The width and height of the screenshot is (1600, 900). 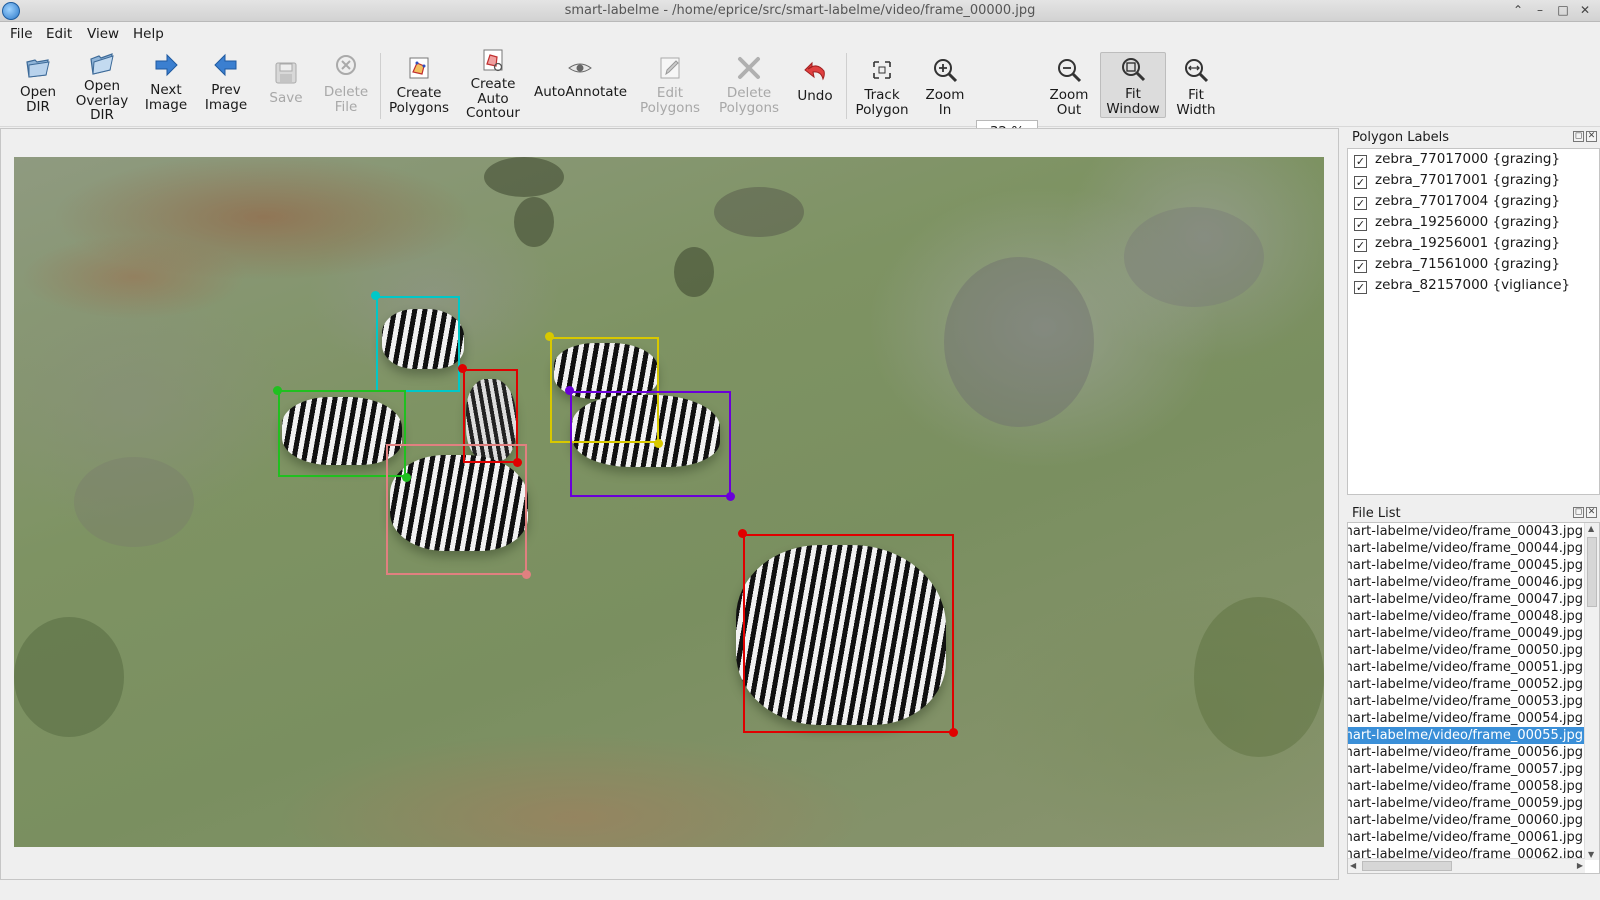 I want to click on minimize-icon: –, so click(x=1540, y=11).